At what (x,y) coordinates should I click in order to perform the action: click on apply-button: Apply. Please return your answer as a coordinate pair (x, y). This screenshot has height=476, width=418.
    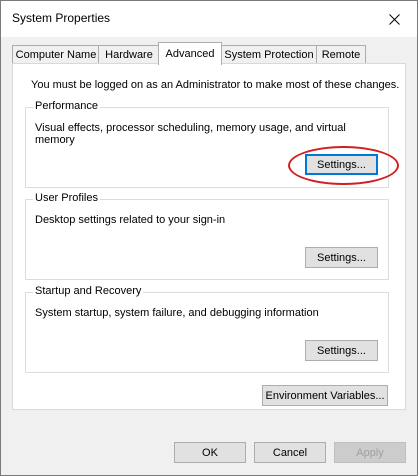
    Looking at the image, I should click on (370, 452).